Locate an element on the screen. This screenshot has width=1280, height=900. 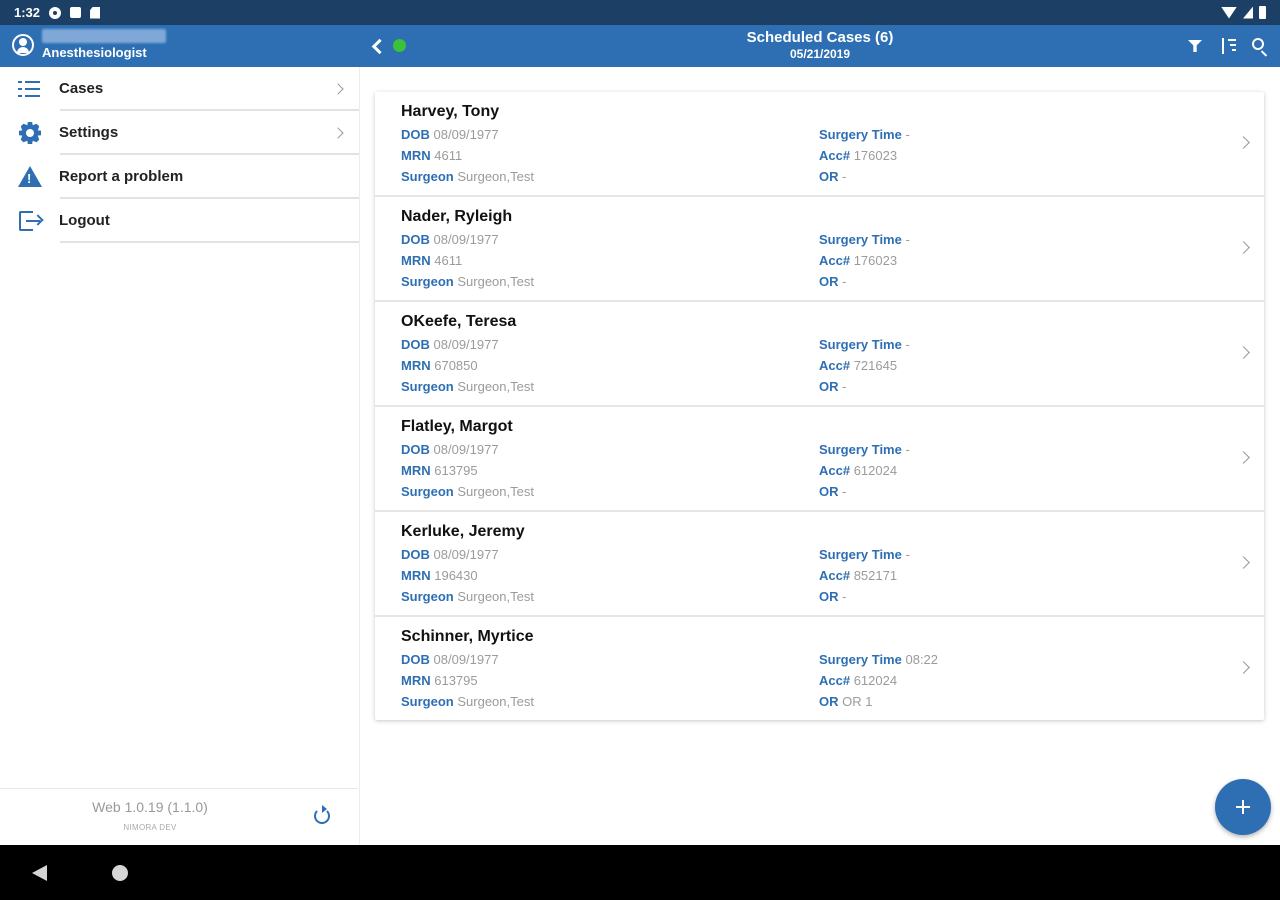
acc-field: Acc# 721645 is located at coordinates (858, 365).